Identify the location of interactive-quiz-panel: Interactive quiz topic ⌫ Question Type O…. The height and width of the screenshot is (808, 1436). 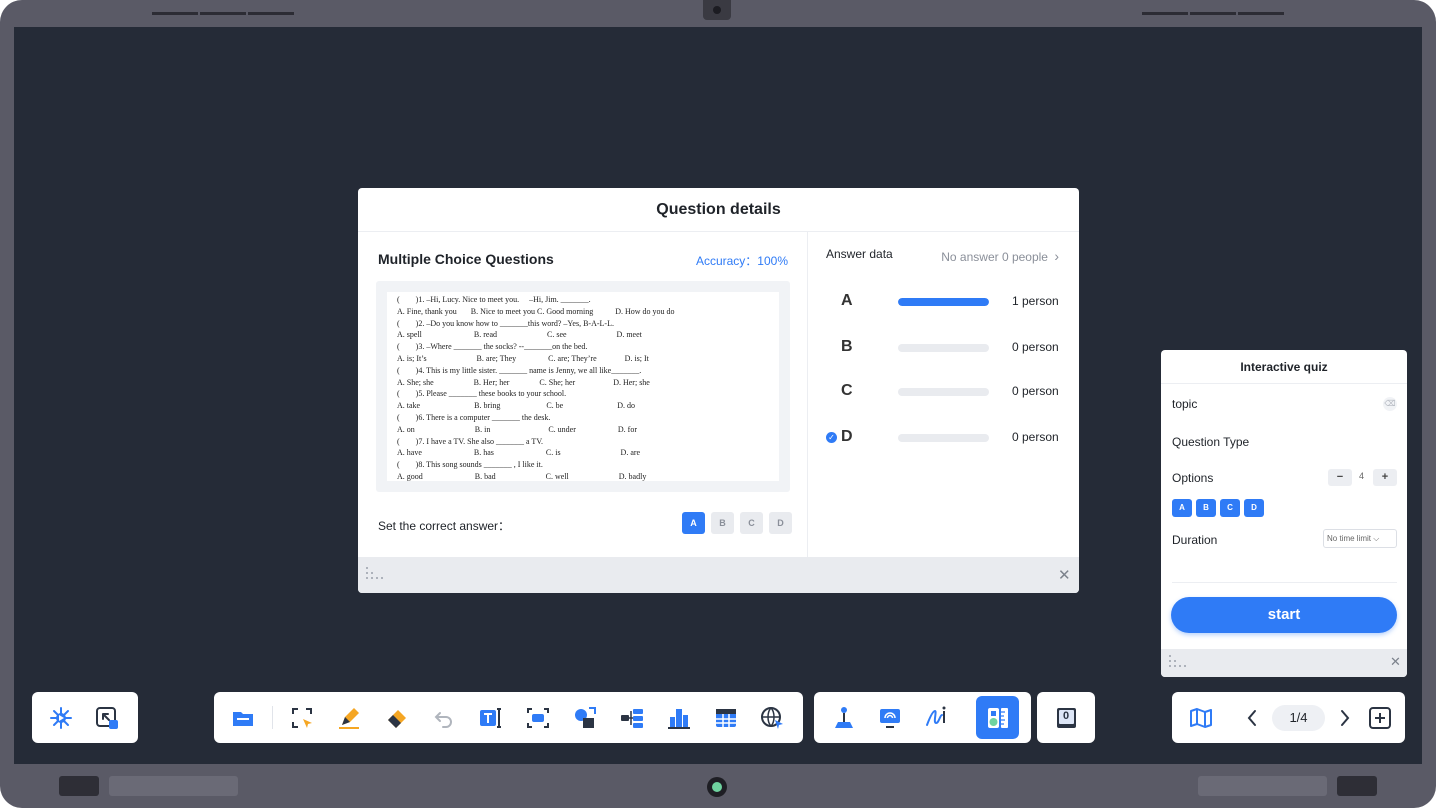
(1284, 513).